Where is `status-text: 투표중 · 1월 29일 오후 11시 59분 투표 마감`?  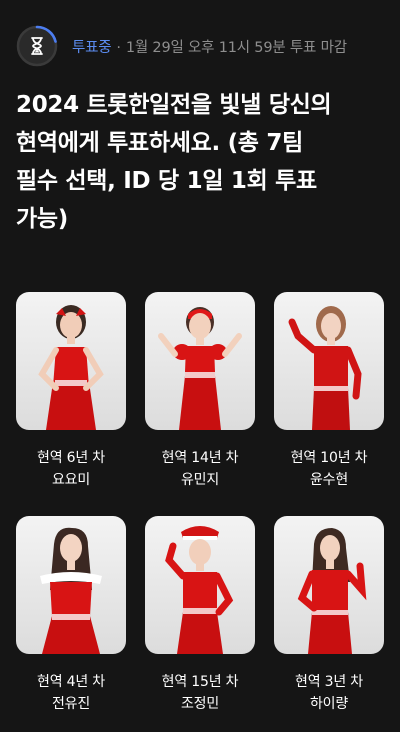
status-text: 투표중 · 1월 29일 오후 11시 59분 투표 마감 is located at coordinates (209, 46).